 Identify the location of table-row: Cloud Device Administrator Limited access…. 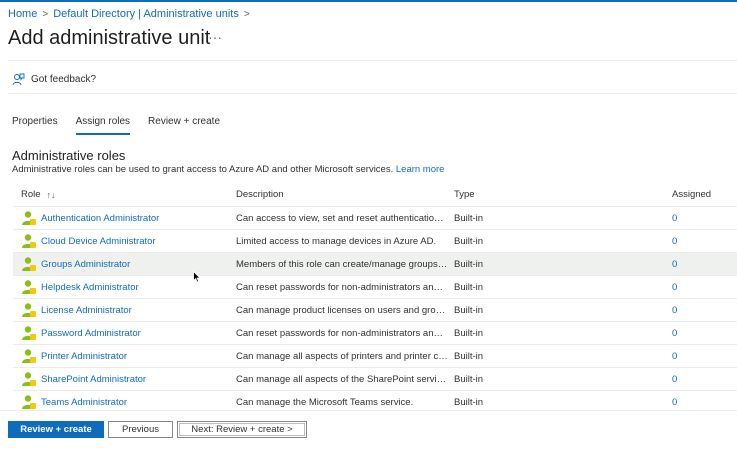
(375, 241).